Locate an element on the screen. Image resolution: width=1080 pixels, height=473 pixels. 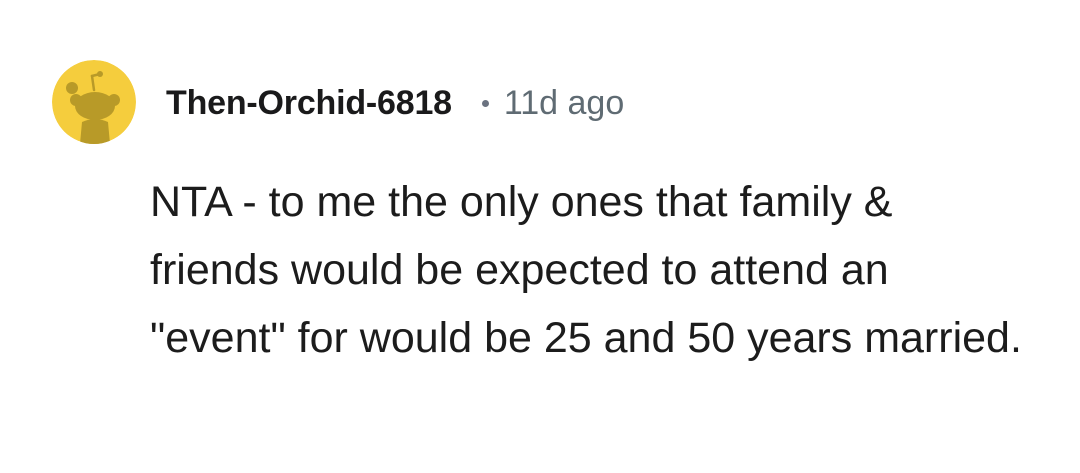
timestamp: 11d ago is located at coordinates (564, 103).